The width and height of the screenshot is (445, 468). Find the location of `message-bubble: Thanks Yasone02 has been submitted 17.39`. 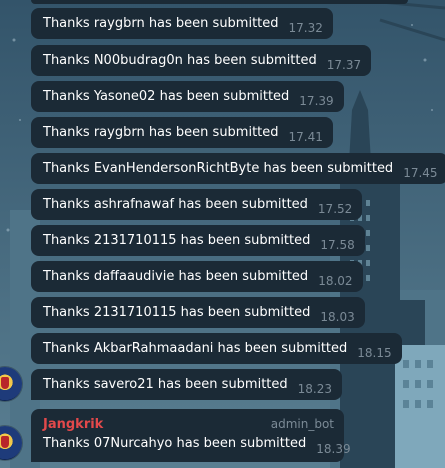

message-bubble: Thanks Yasone02 has been submitted 17.39 is located at coordinates (187, 96).